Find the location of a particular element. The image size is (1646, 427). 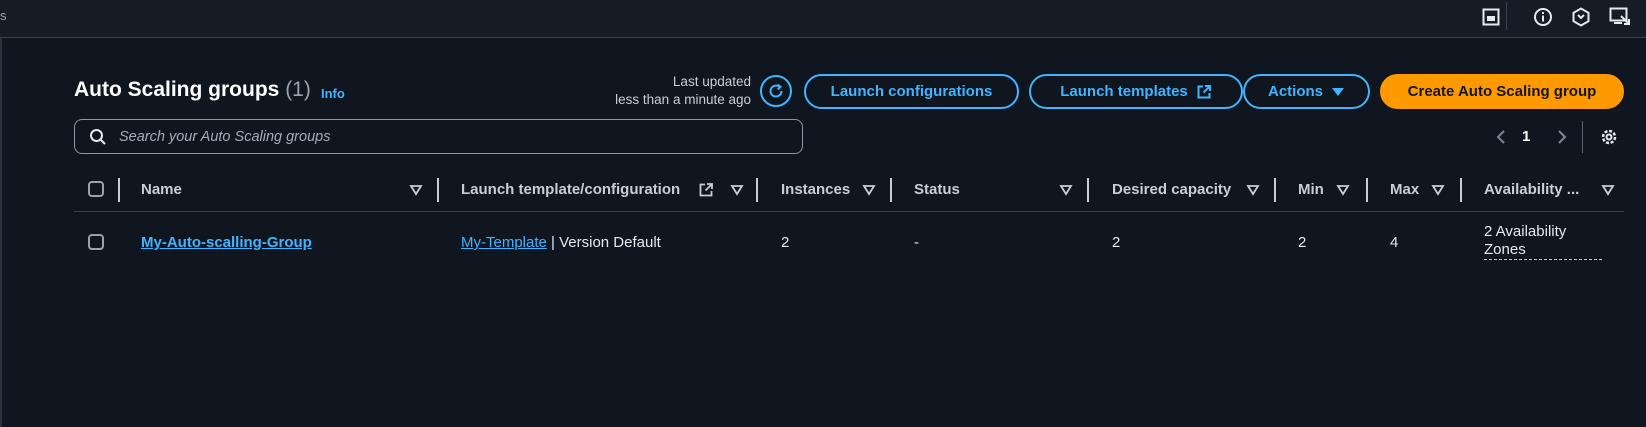

instances-cell: 2 is located at coordinates (785, 242).